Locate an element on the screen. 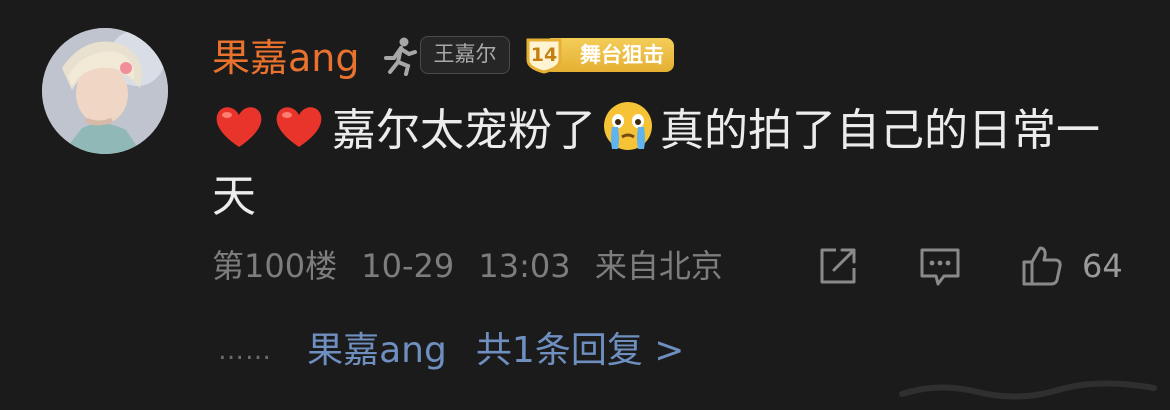  user-avatar is located at coordinates (105, 91).